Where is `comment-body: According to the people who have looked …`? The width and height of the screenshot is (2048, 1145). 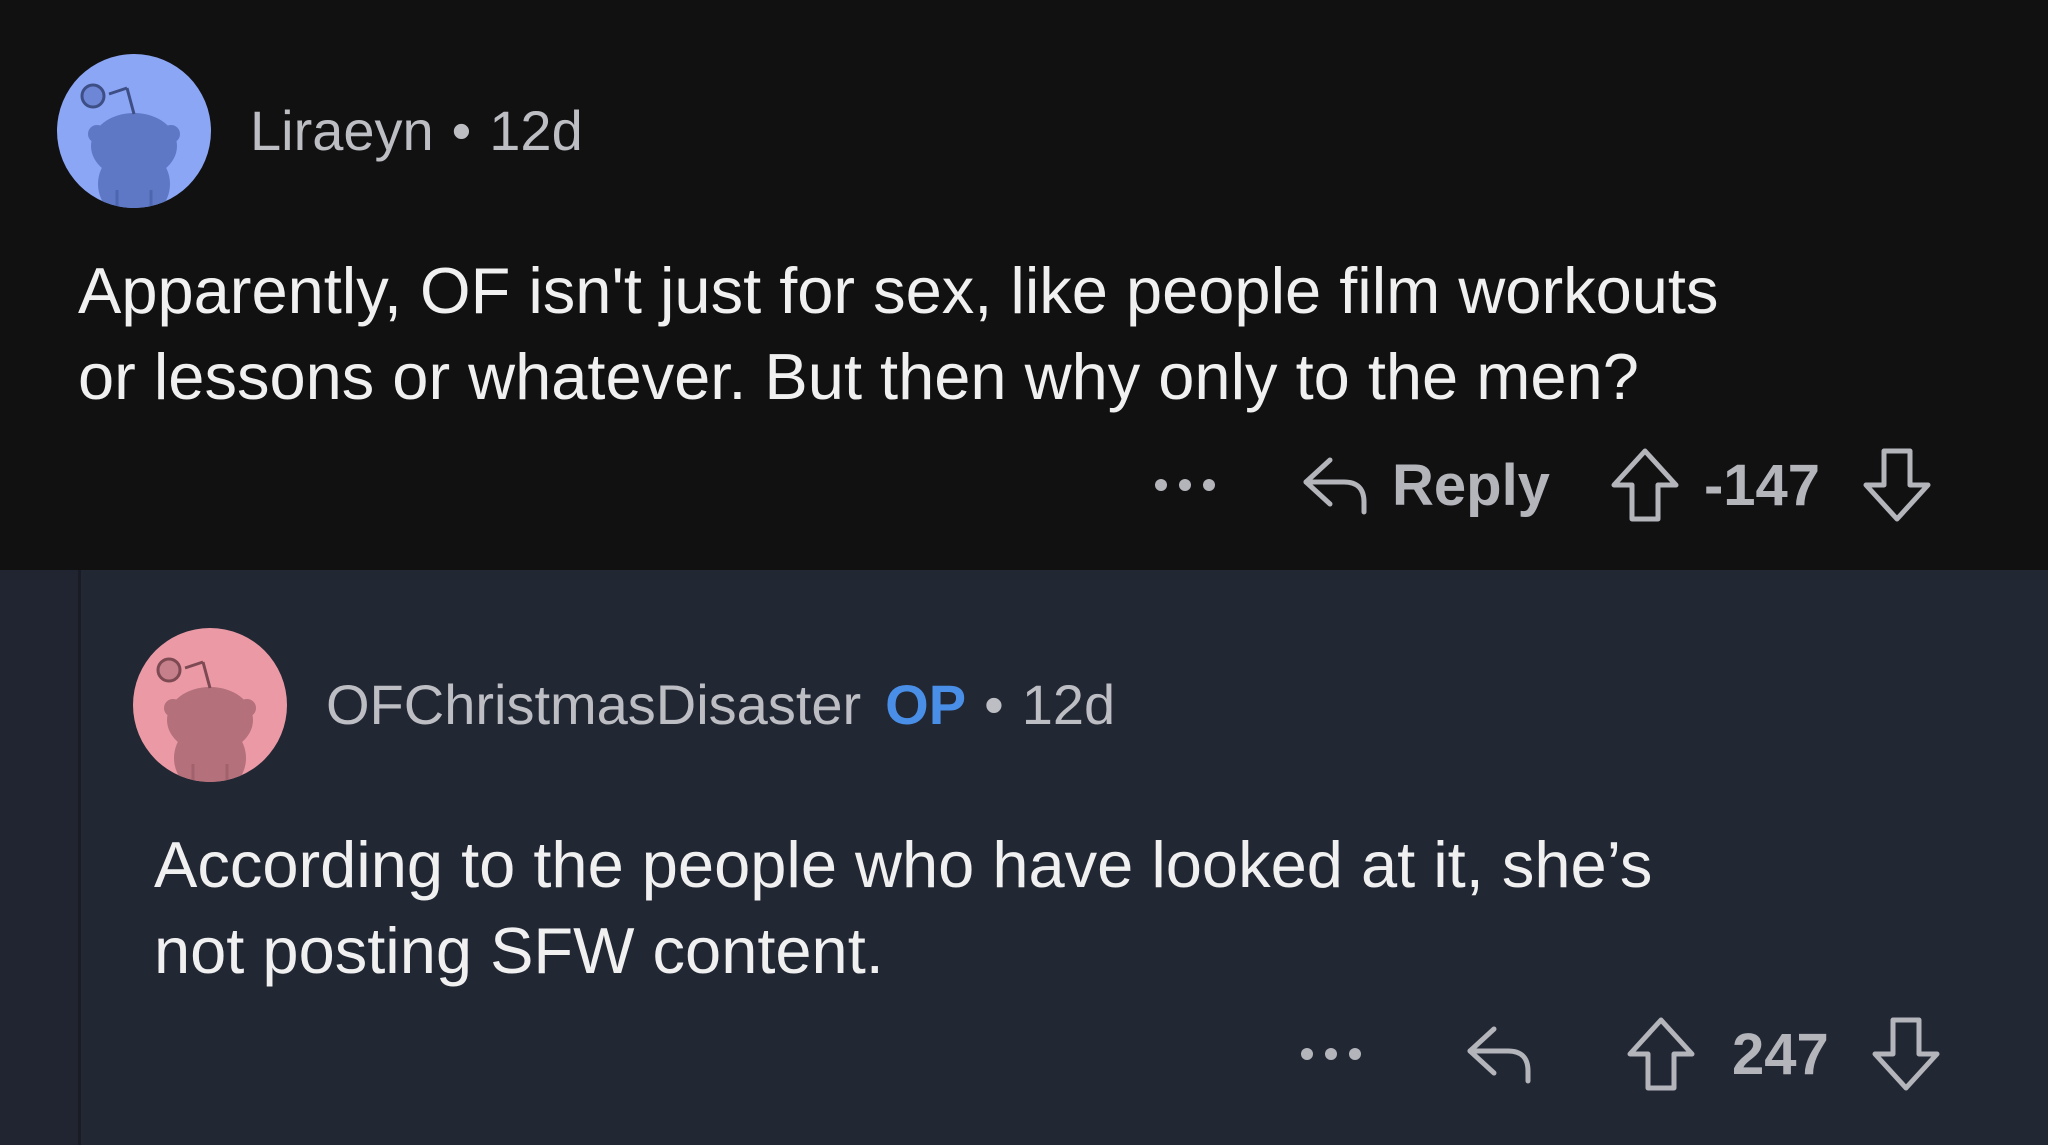
comment-body: According to the people who have looked … is located at coordinates (903, 908).